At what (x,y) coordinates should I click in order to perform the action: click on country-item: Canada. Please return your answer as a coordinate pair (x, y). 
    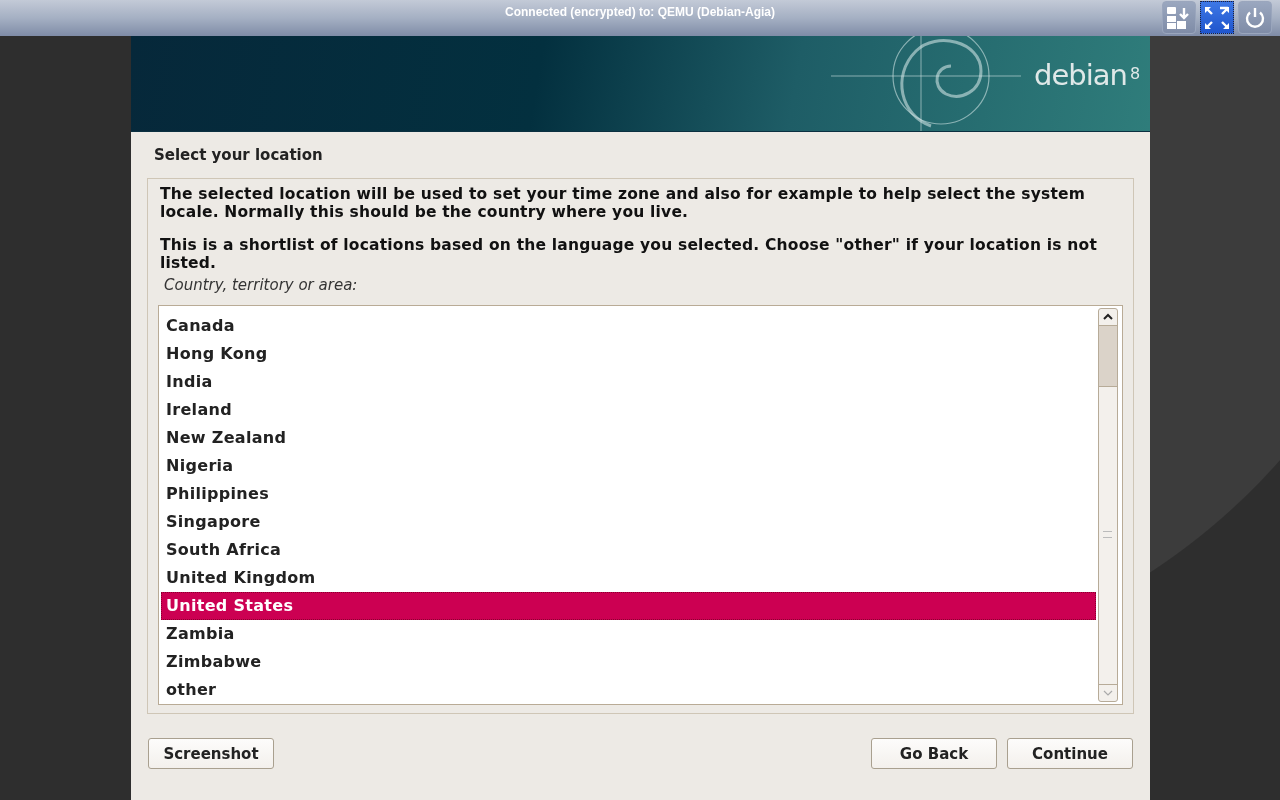
    Looking at the image, I should click on (628, 326).